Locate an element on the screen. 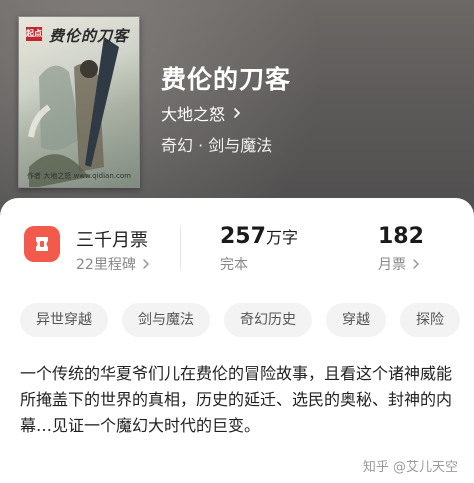  monthly-votes-count: 182 is located at coordinates (401, 236).